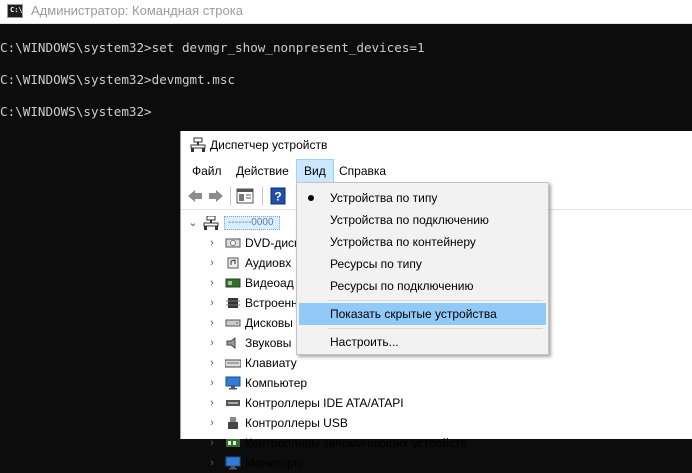  Describe the element at coordinates (233, 243) in the screenshot. I see `dvd-icon` at that location.